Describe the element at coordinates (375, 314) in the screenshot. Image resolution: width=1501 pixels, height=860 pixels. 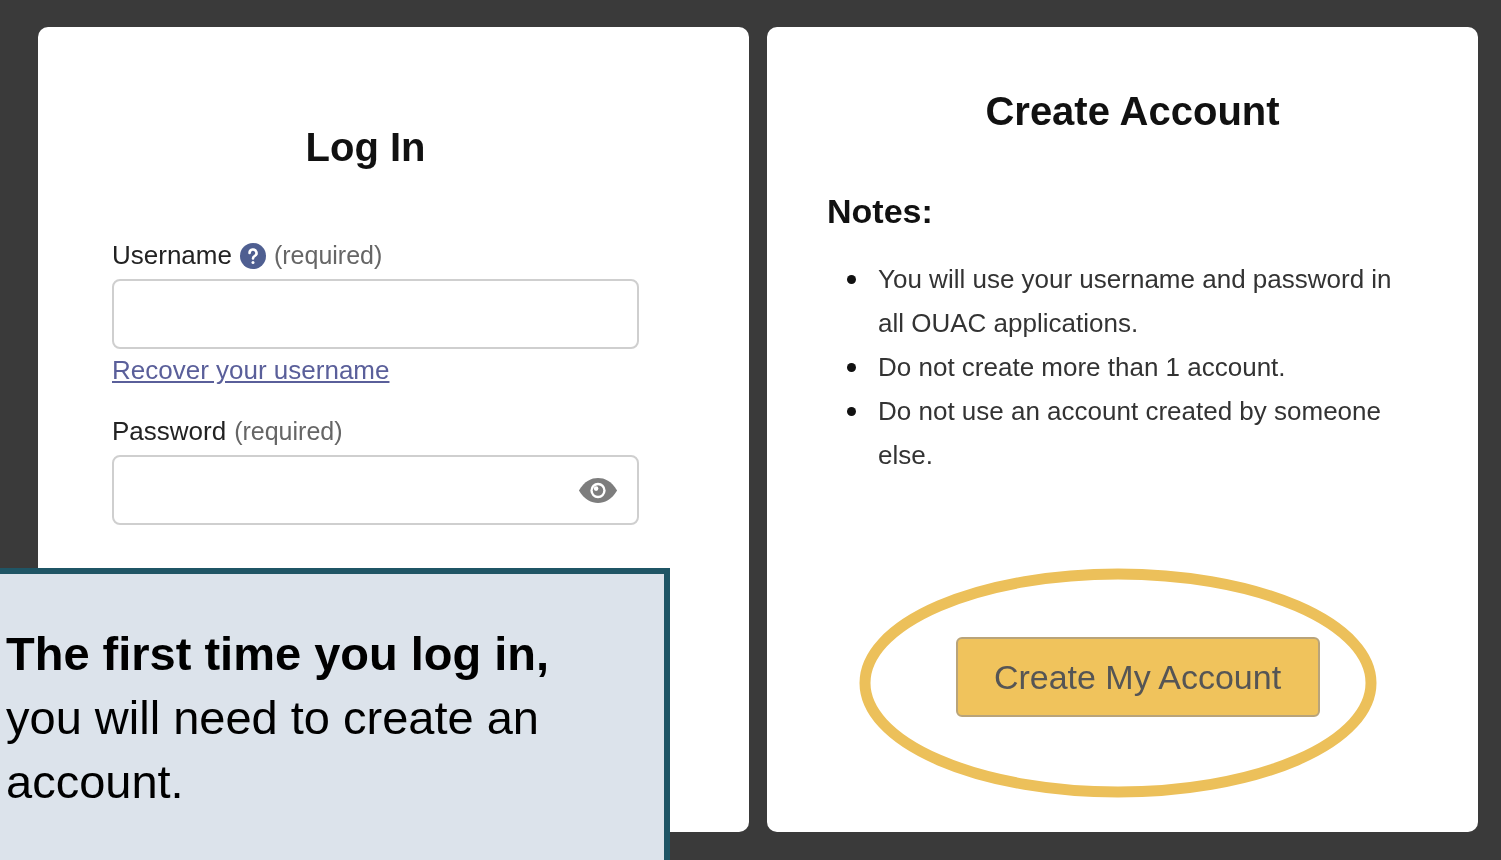
I see `username-field` at that location.